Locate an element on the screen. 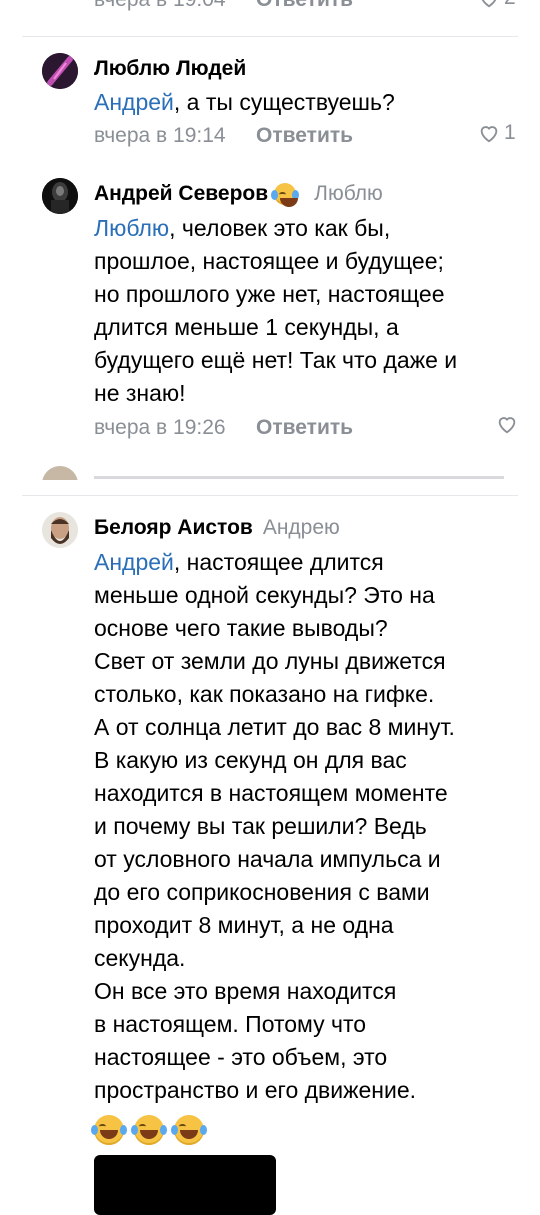 The image size is (540, 1215). top-comment-time: вчера в 19:04 is located at coordinates (160, 6).